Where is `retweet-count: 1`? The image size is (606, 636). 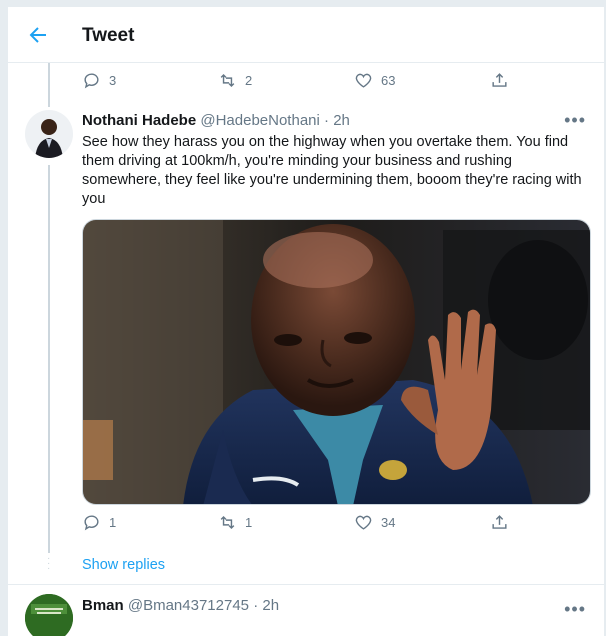
retweet-count: 1 is located at coordinates (249, 522).